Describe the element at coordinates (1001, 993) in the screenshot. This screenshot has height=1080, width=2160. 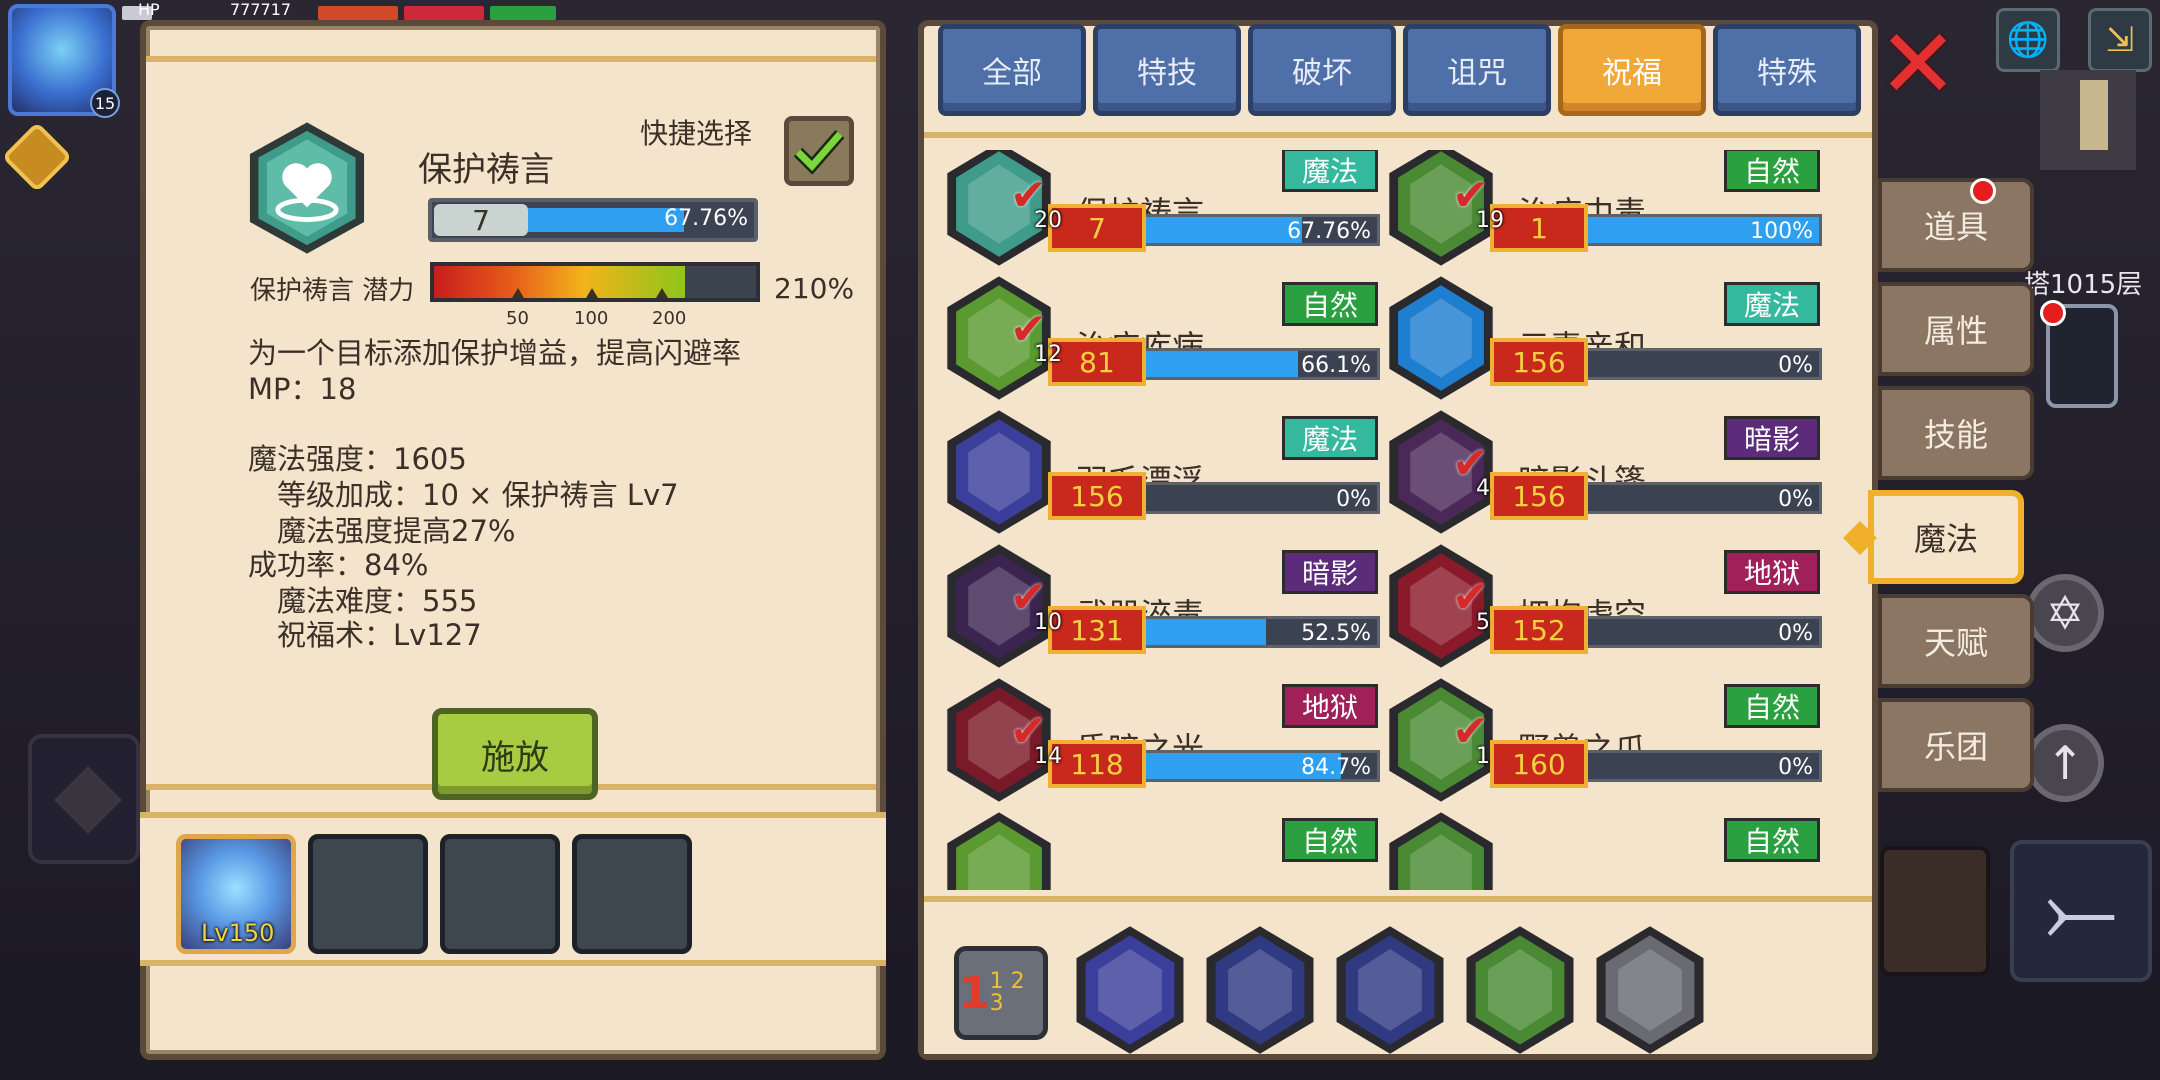
I see `slot-page-switch: 1 1 2 3` at that location.